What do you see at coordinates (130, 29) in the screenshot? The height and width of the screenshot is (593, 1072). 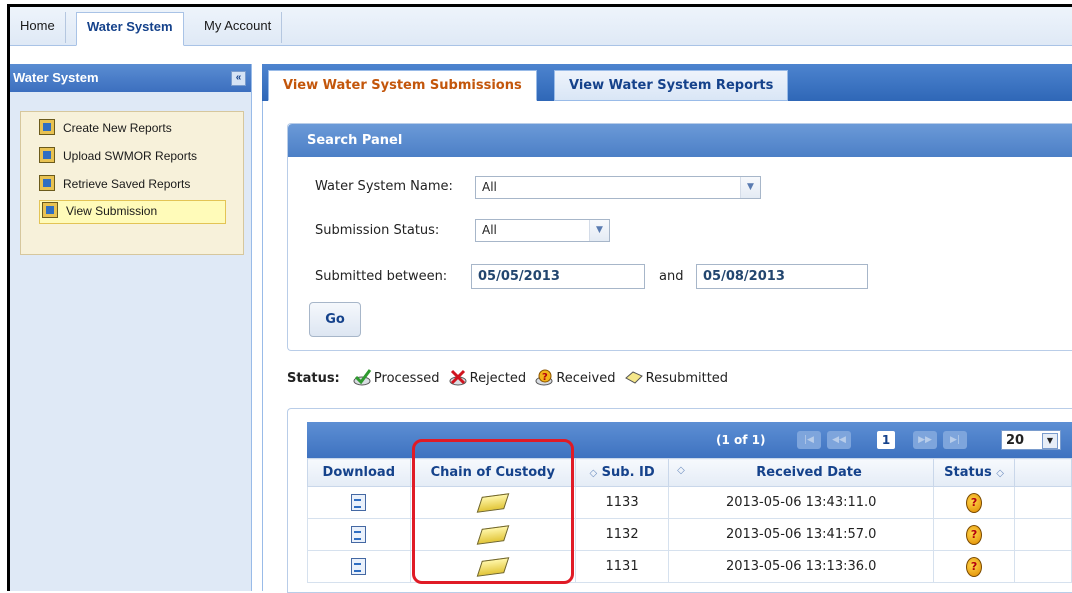 I see `tab-water-system: Water System` at bounding box center [130, 29].